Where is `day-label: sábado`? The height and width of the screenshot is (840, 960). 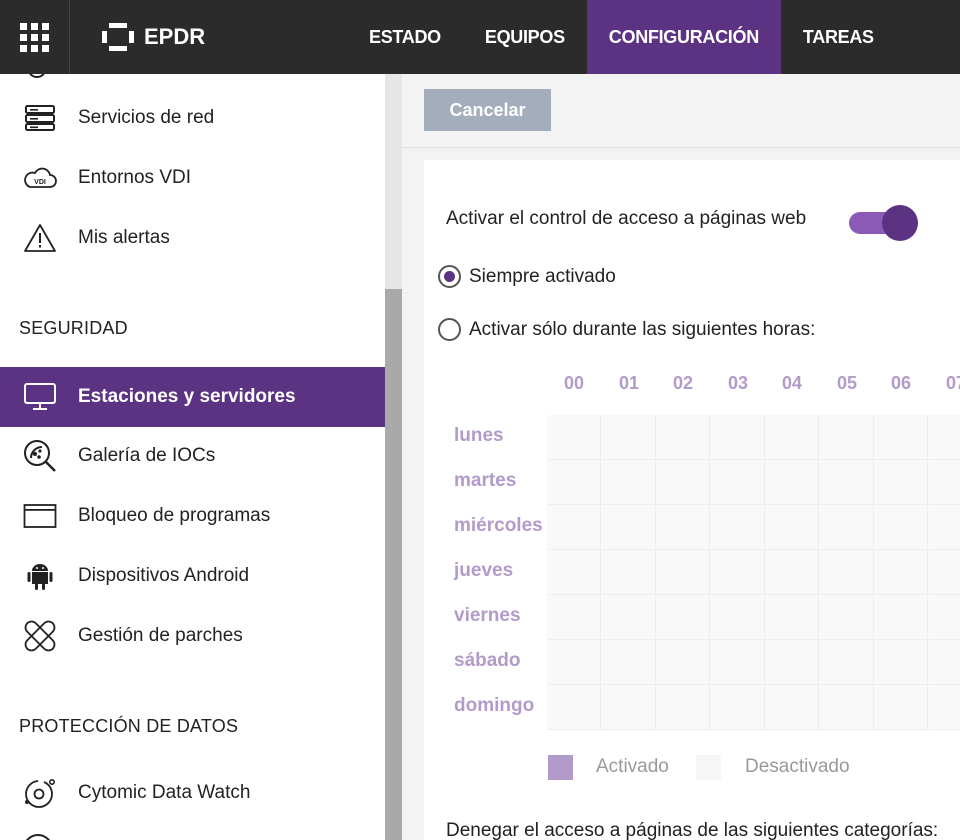
day-label: sábado is located at coordinates (487, 660).